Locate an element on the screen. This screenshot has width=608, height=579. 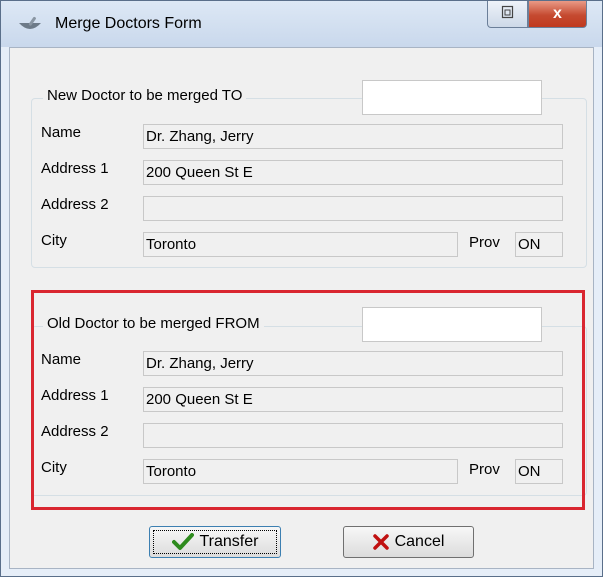
checkmark-icon is located at coordinates (182, 542).